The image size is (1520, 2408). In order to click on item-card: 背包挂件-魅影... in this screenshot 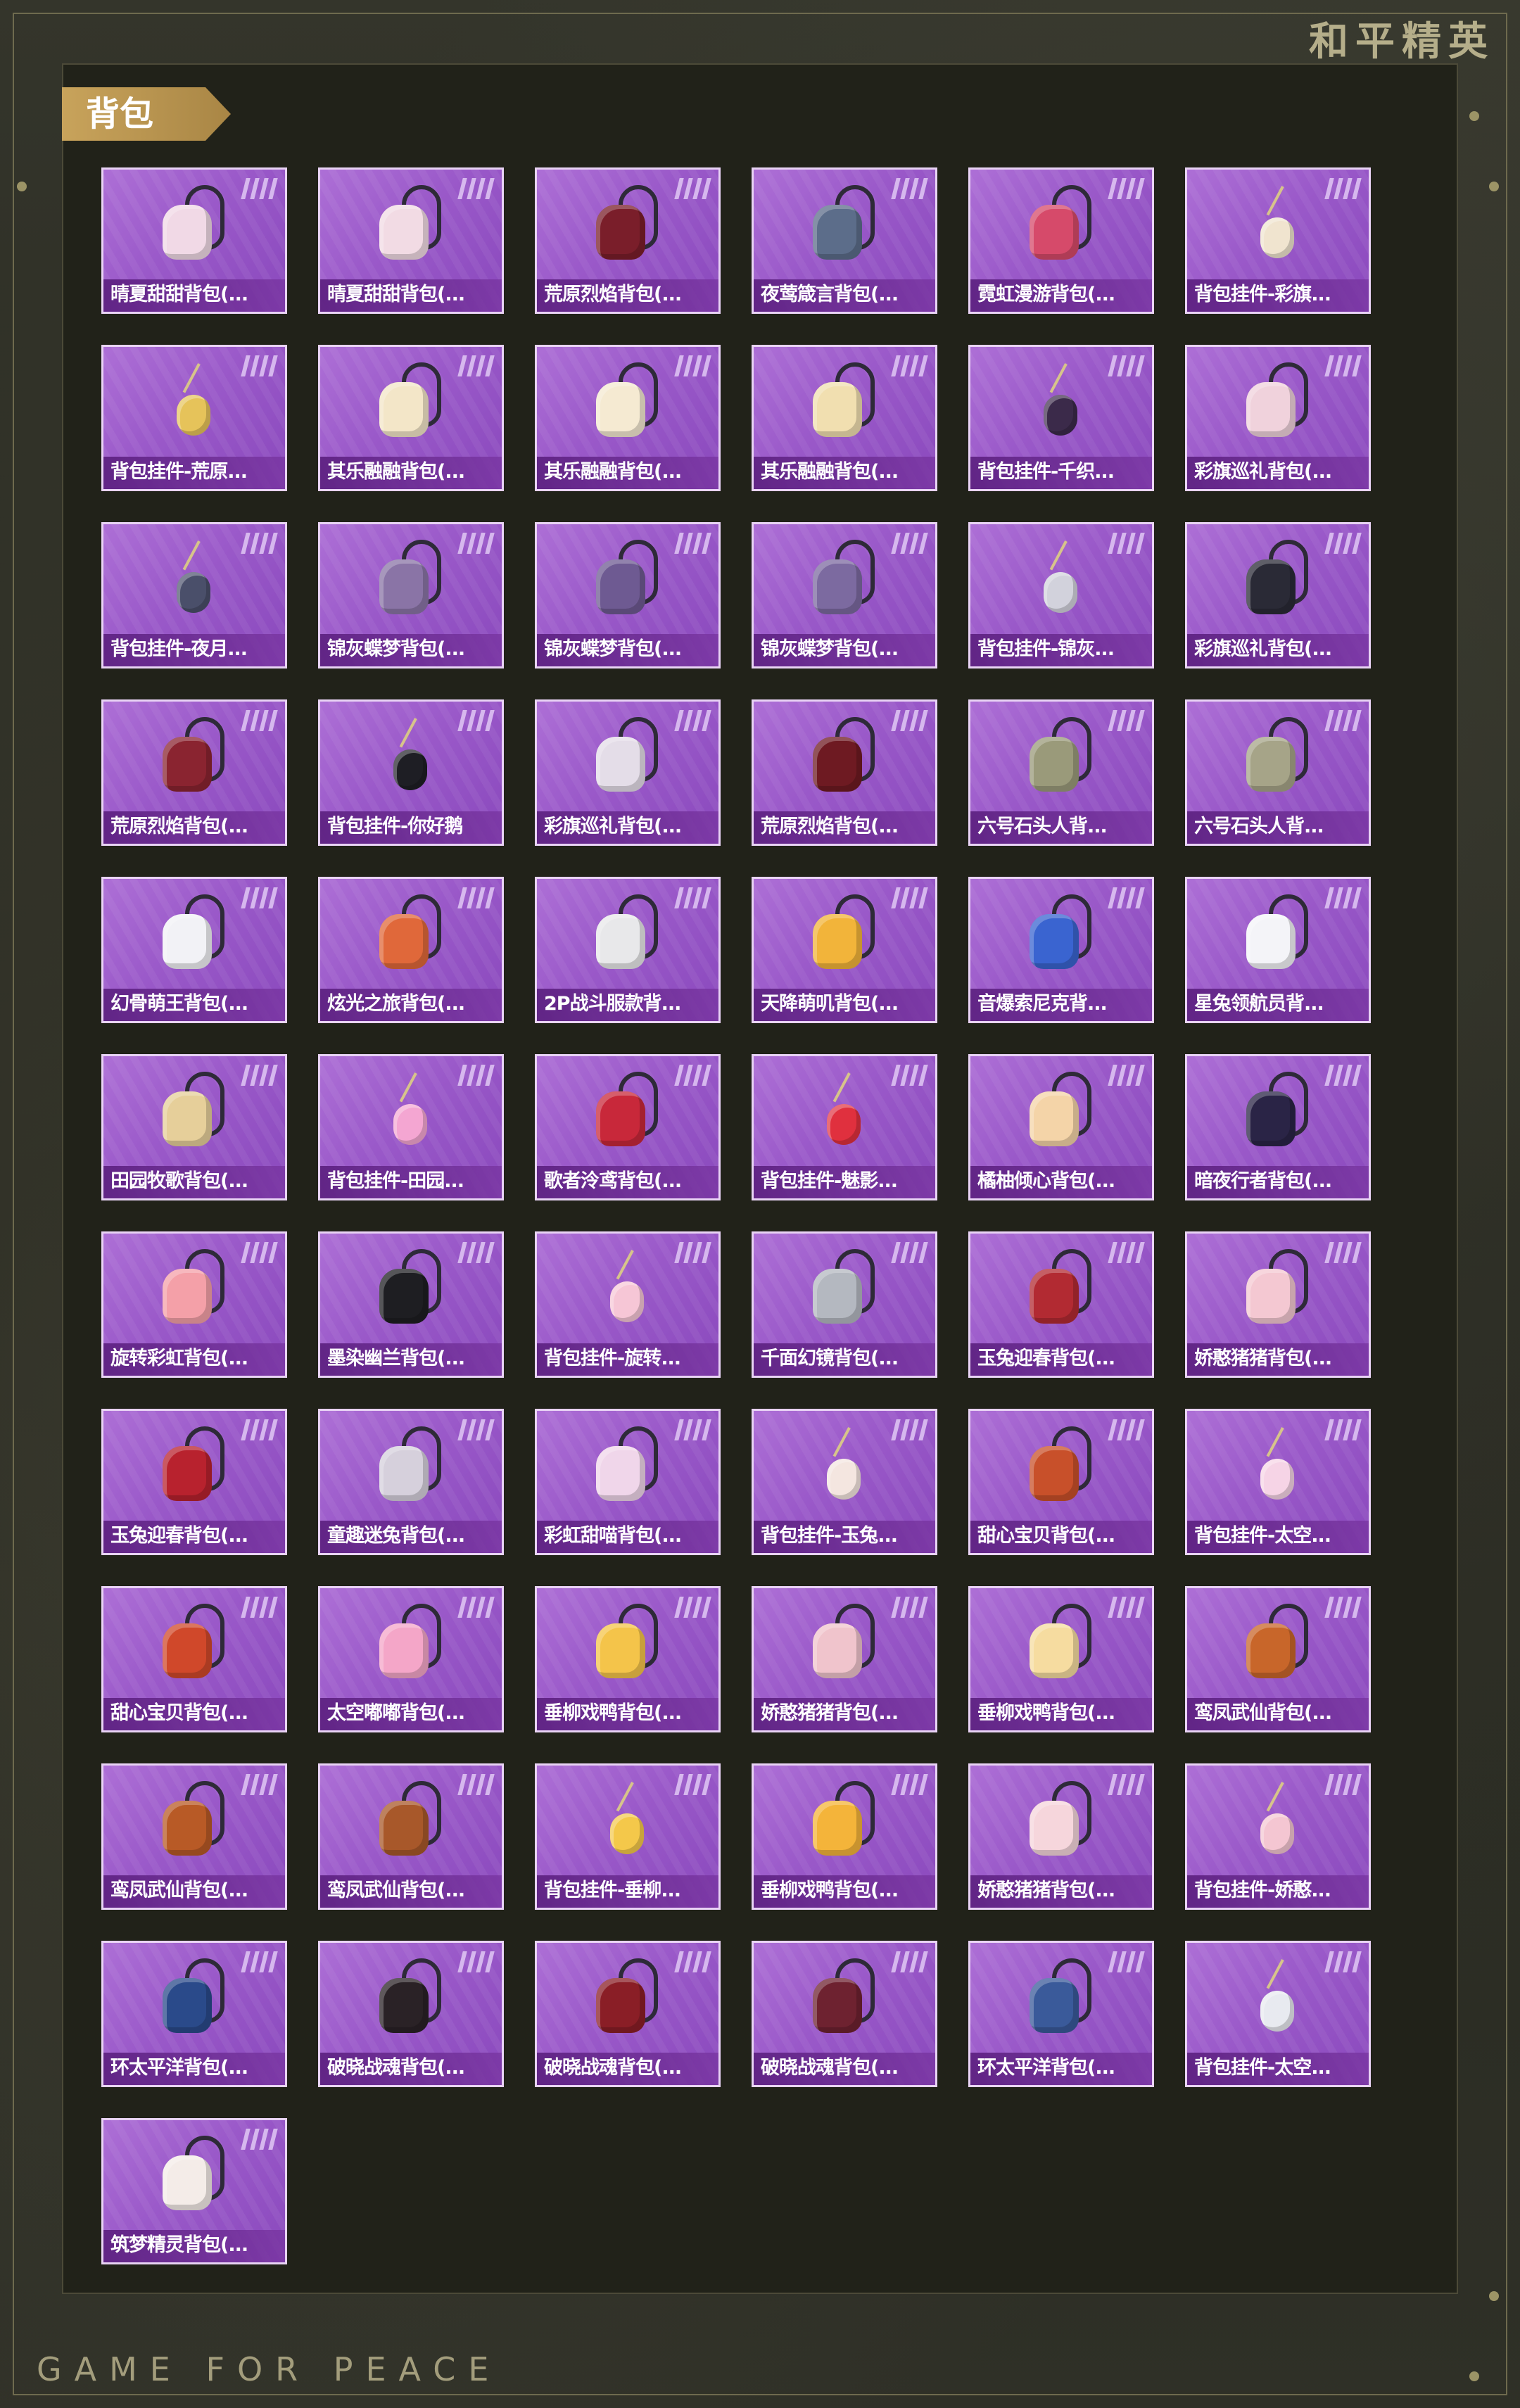, I will do `click(844, 1127)`.